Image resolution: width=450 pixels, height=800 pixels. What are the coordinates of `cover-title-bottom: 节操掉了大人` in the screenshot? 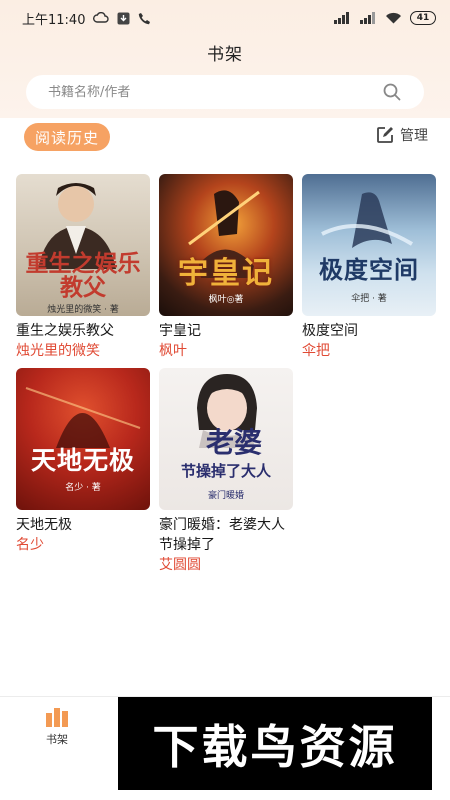 It's located at (225, 471).